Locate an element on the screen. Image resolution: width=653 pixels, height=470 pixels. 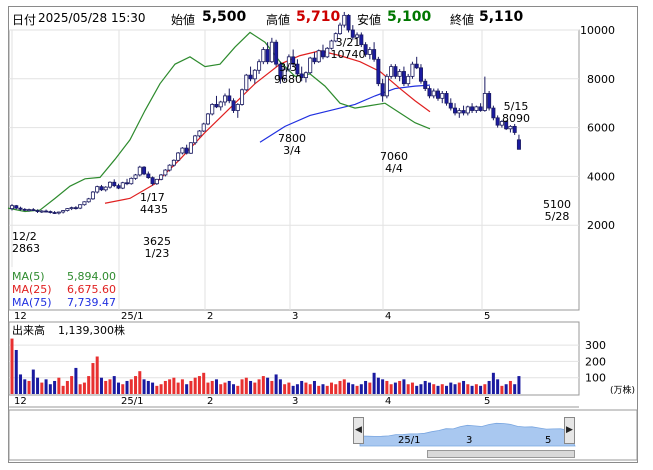
volume-tick-label: 200 is located at coordinates (595, 361).